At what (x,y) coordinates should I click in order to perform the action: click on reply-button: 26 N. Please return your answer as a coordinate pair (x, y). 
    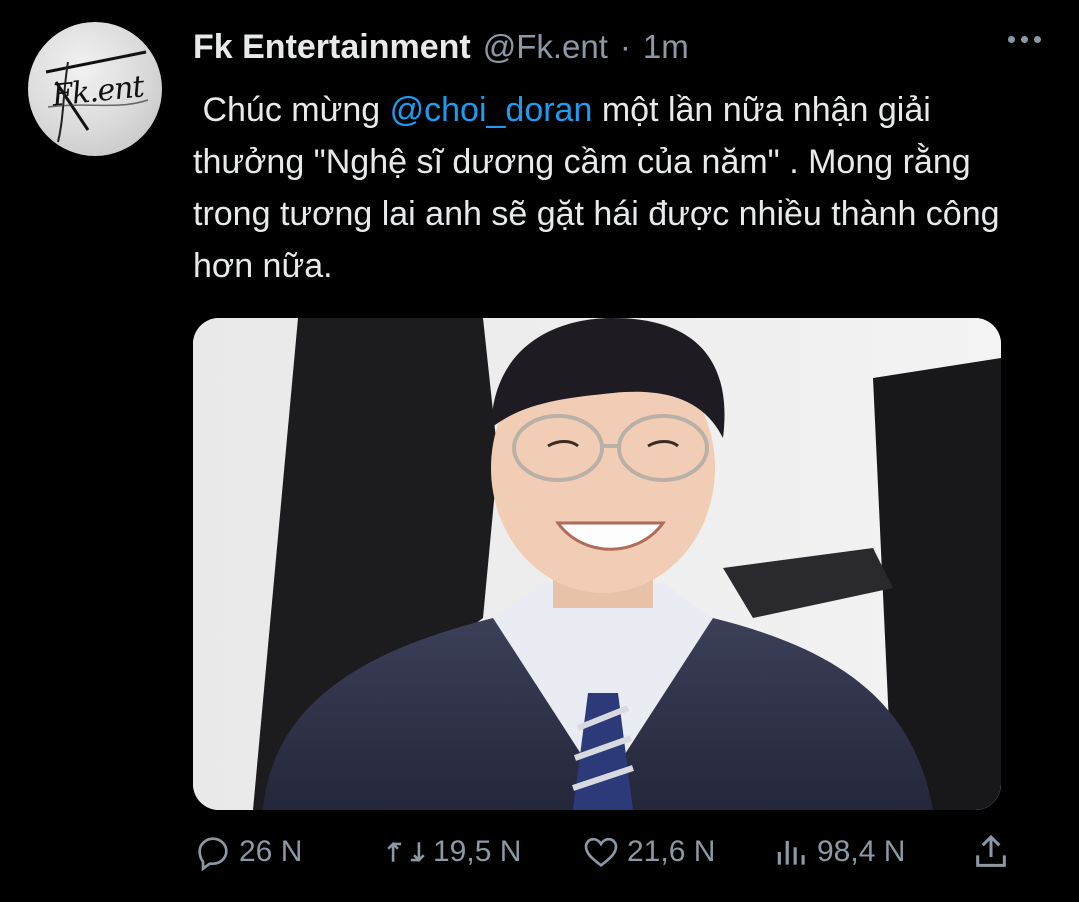
    Looking at the image, I should click on (247, 852).